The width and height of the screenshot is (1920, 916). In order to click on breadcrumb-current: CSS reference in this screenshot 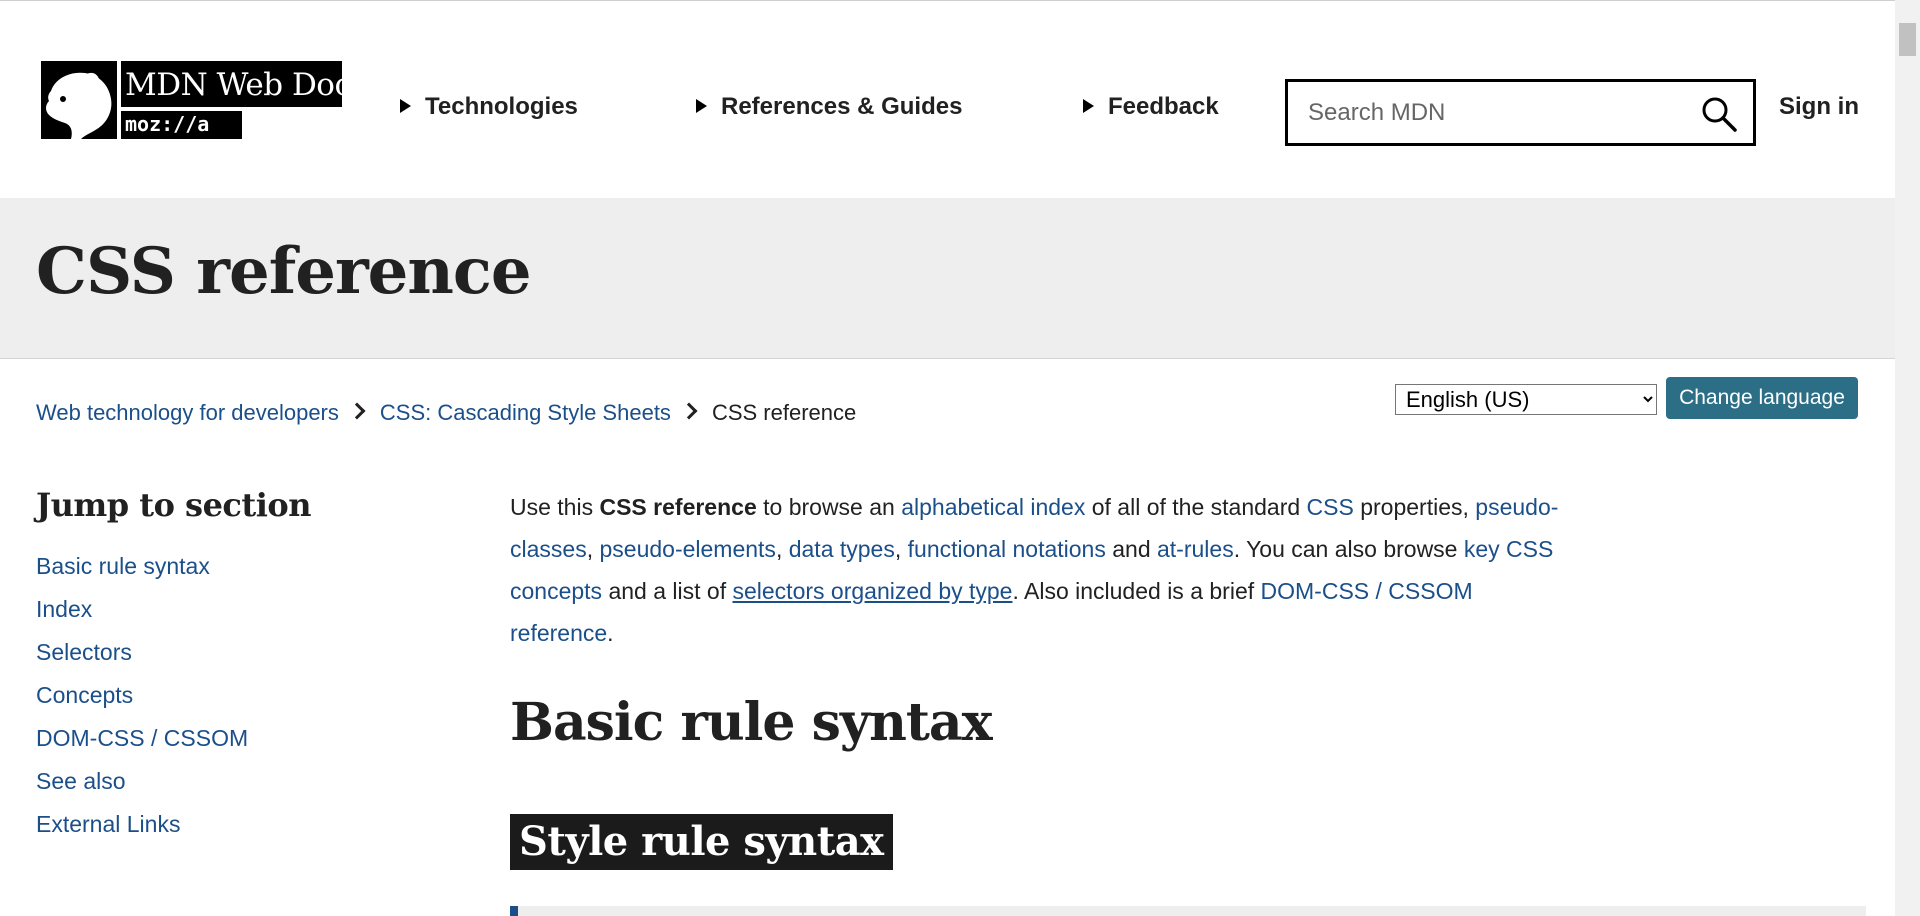, I will do `click(784, 412)`.